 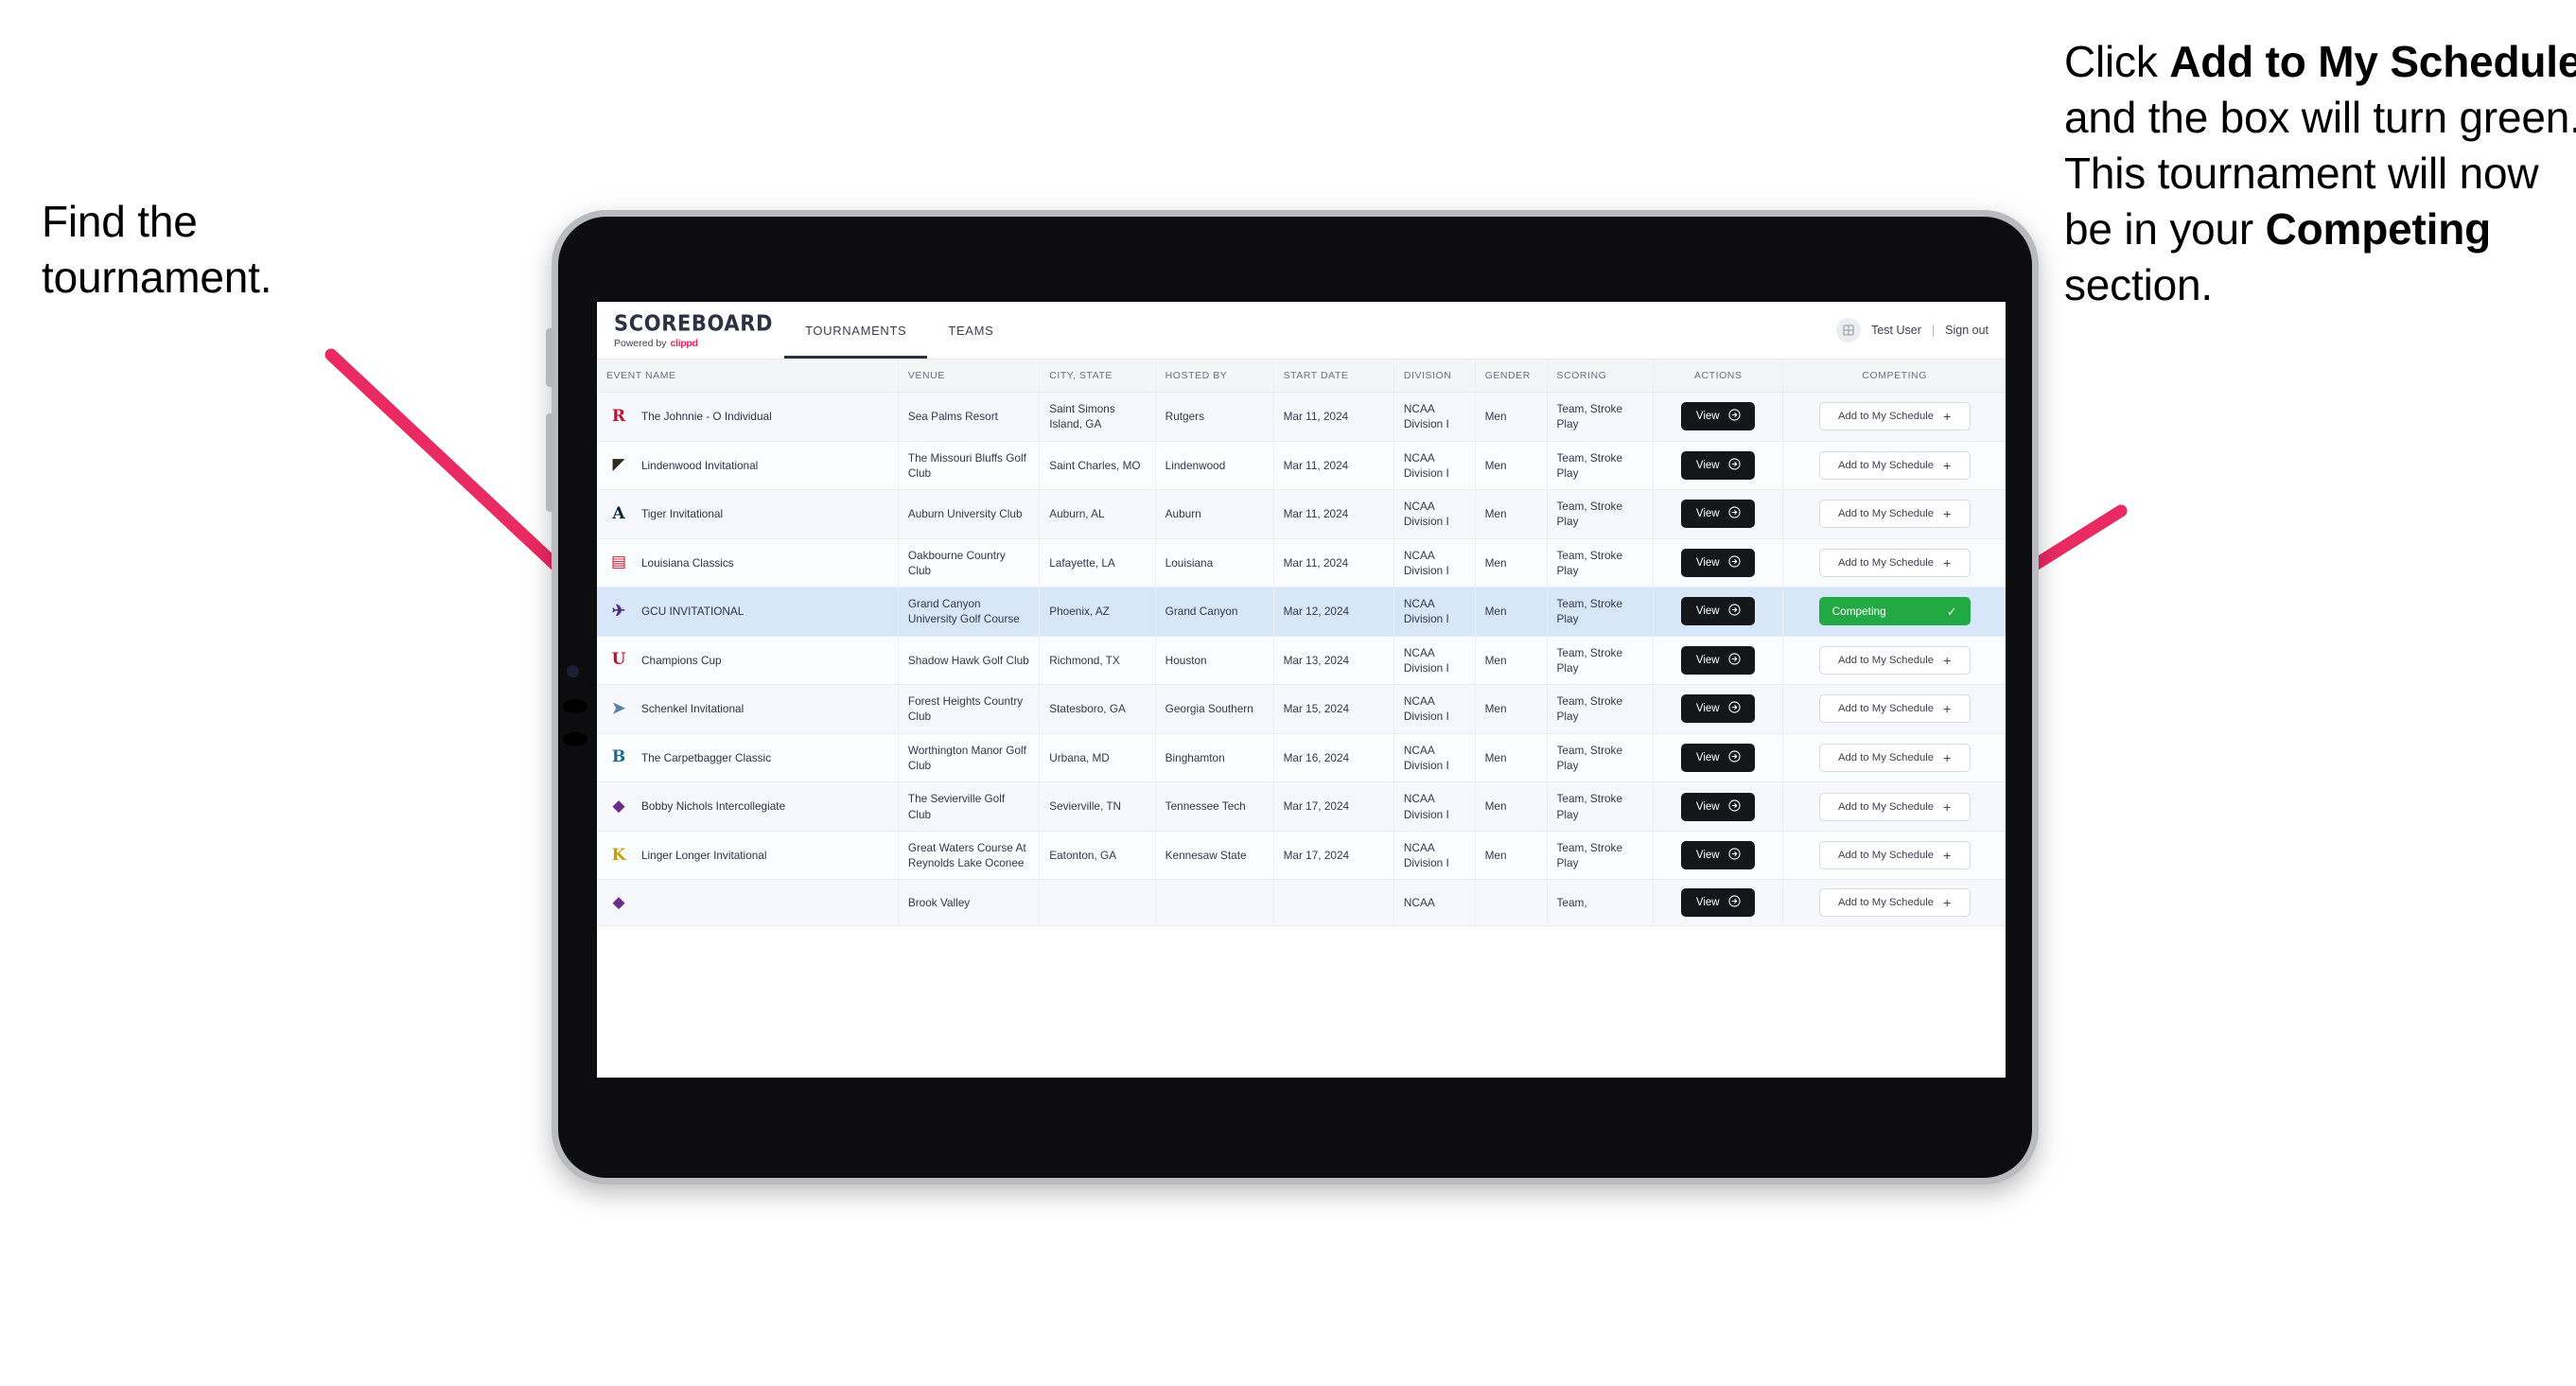 I want to click on tab-tournaments-label: TOURNAMENTS, so click(x=856, y=330).